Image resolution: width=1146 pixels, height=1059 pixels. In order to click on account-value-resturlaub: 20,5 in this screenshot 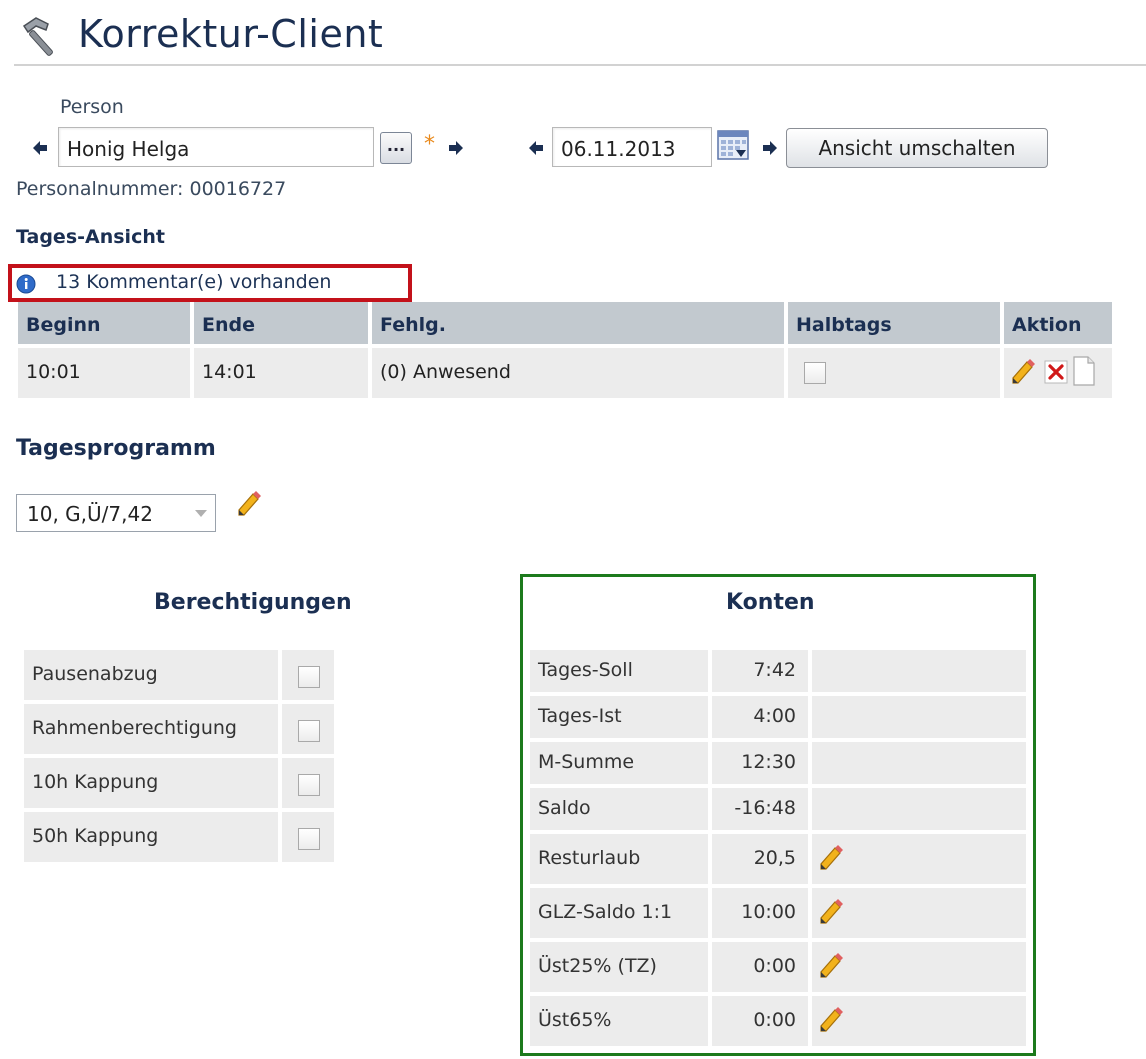, I will do `click(760, 859)`.